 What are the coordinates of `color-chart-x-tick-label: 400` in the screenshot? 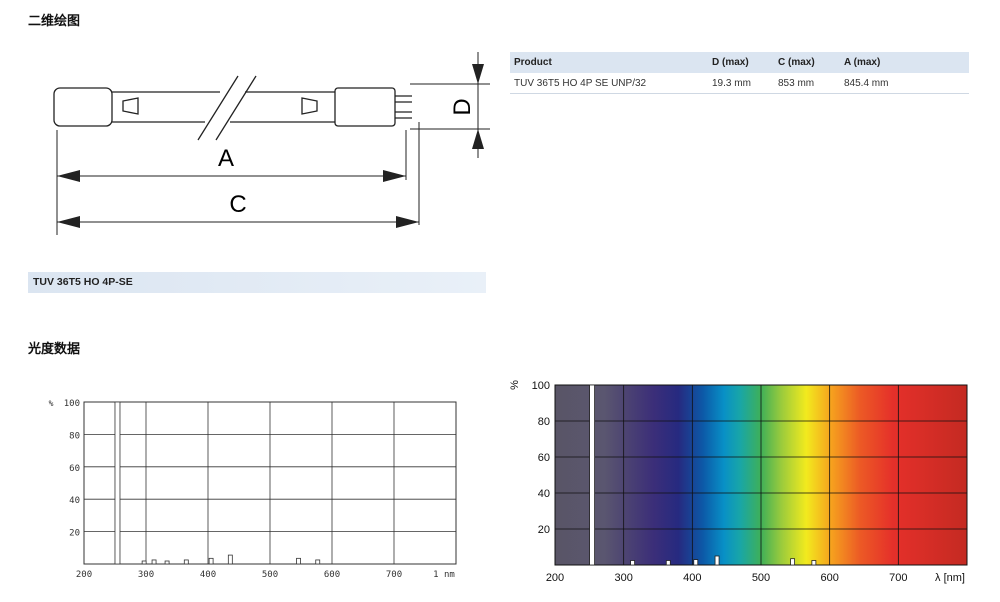 It's located at (692, 578).